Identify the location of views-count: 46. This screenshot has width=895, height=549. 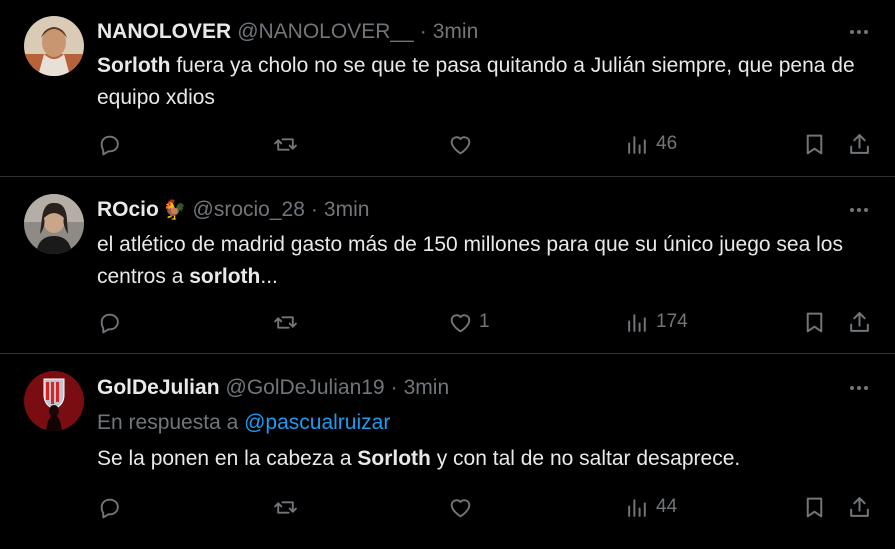
(667, 143).